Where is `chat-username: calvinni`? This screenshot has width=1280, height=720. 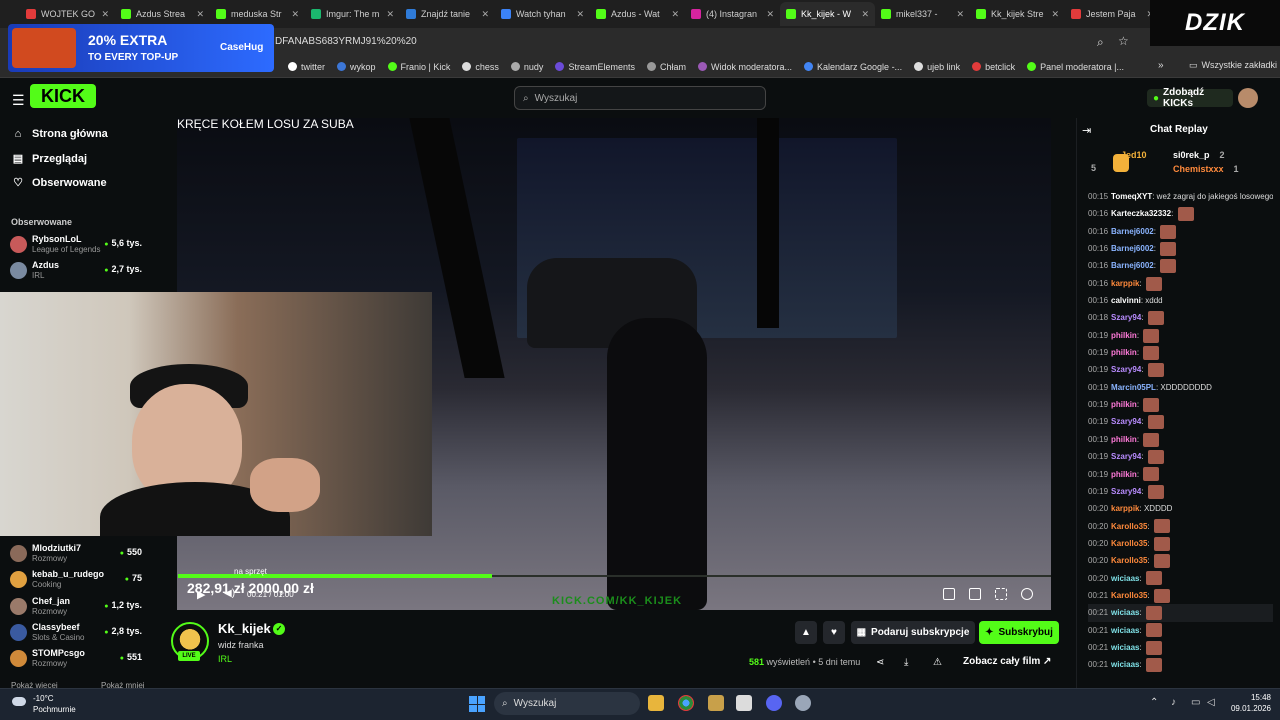 chat-username: calvinni is located at coordinates (1126, 300).